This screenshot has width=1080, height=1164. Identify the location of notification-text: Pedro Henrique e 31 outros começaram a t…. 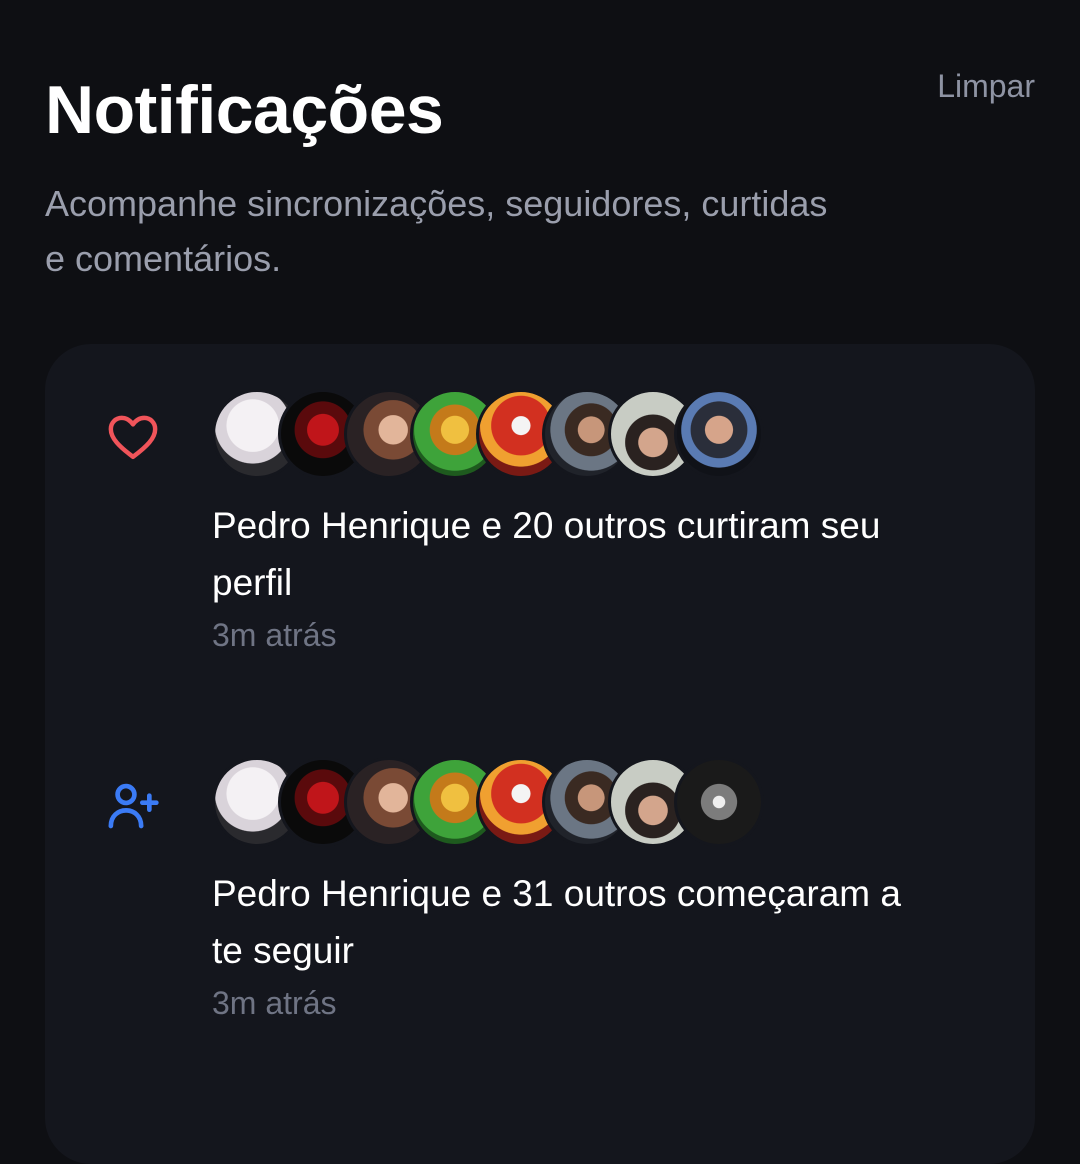
(556, 922).